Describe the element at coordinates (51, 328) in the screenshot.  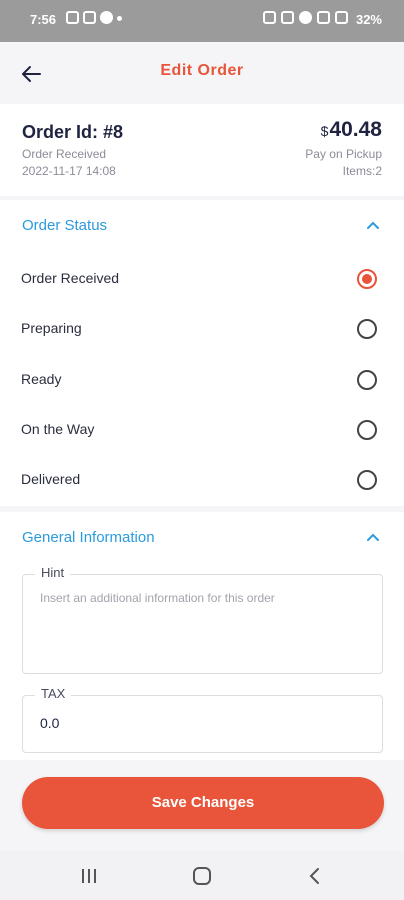
I see `status-option-label: Preparing` at that location.